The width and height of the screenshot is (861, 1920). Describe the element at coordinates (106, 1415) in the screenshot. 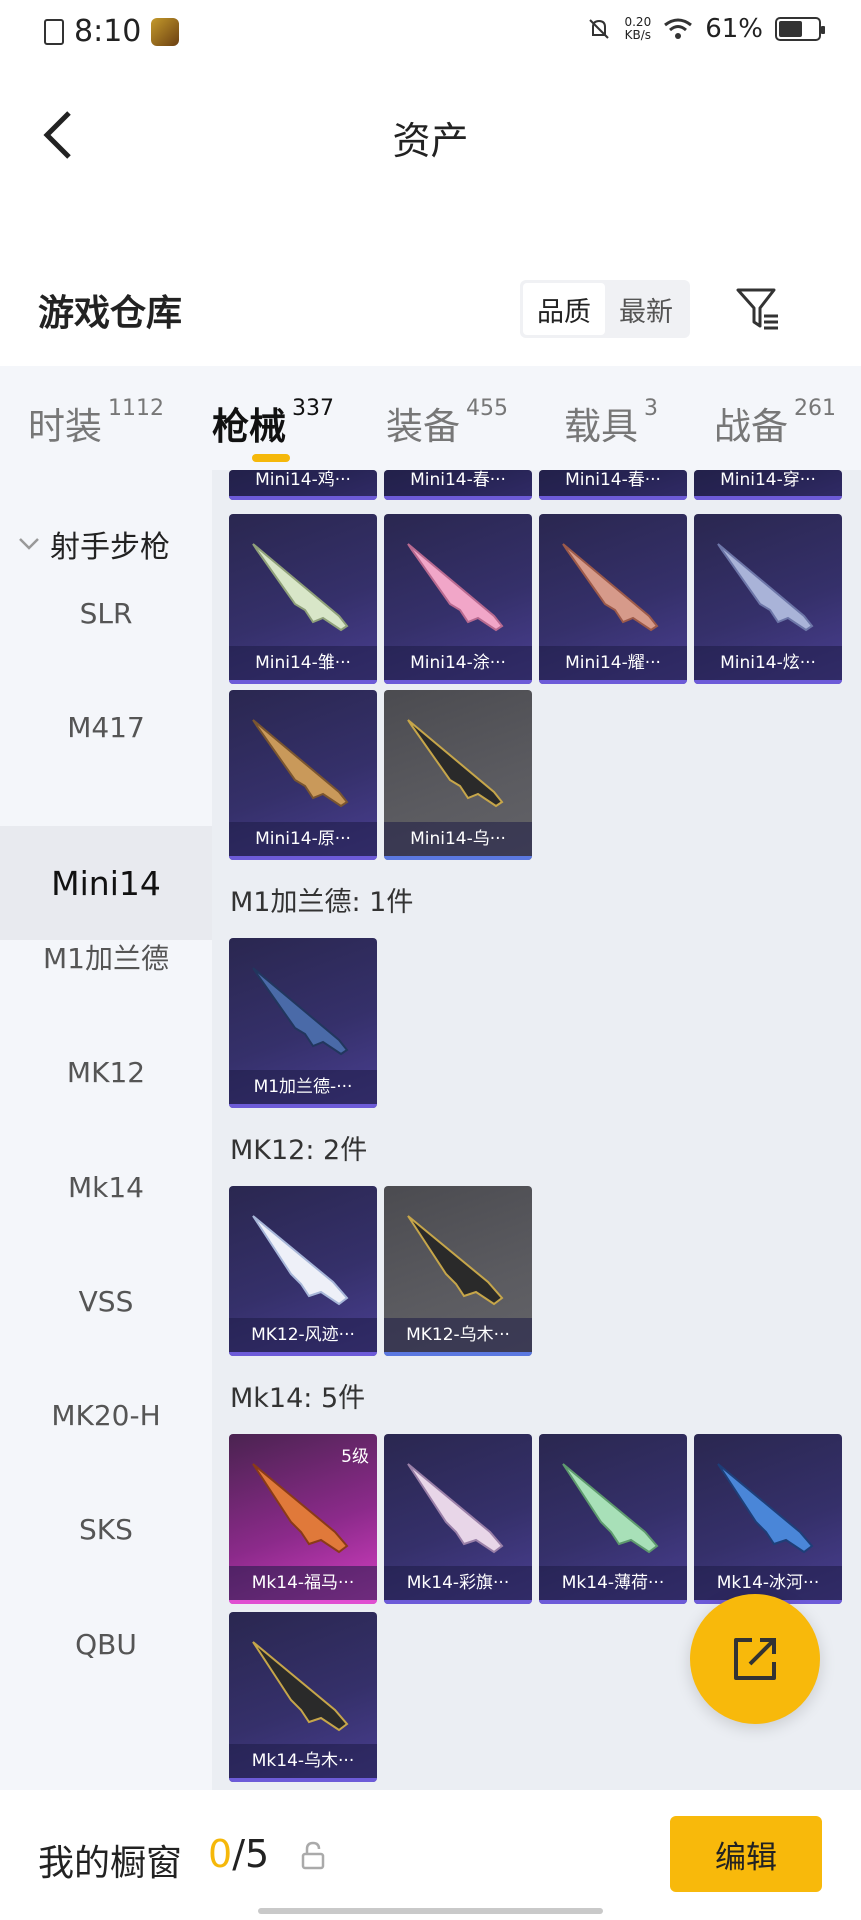

I see `side-item-mk20h: MK20-H` at that location.